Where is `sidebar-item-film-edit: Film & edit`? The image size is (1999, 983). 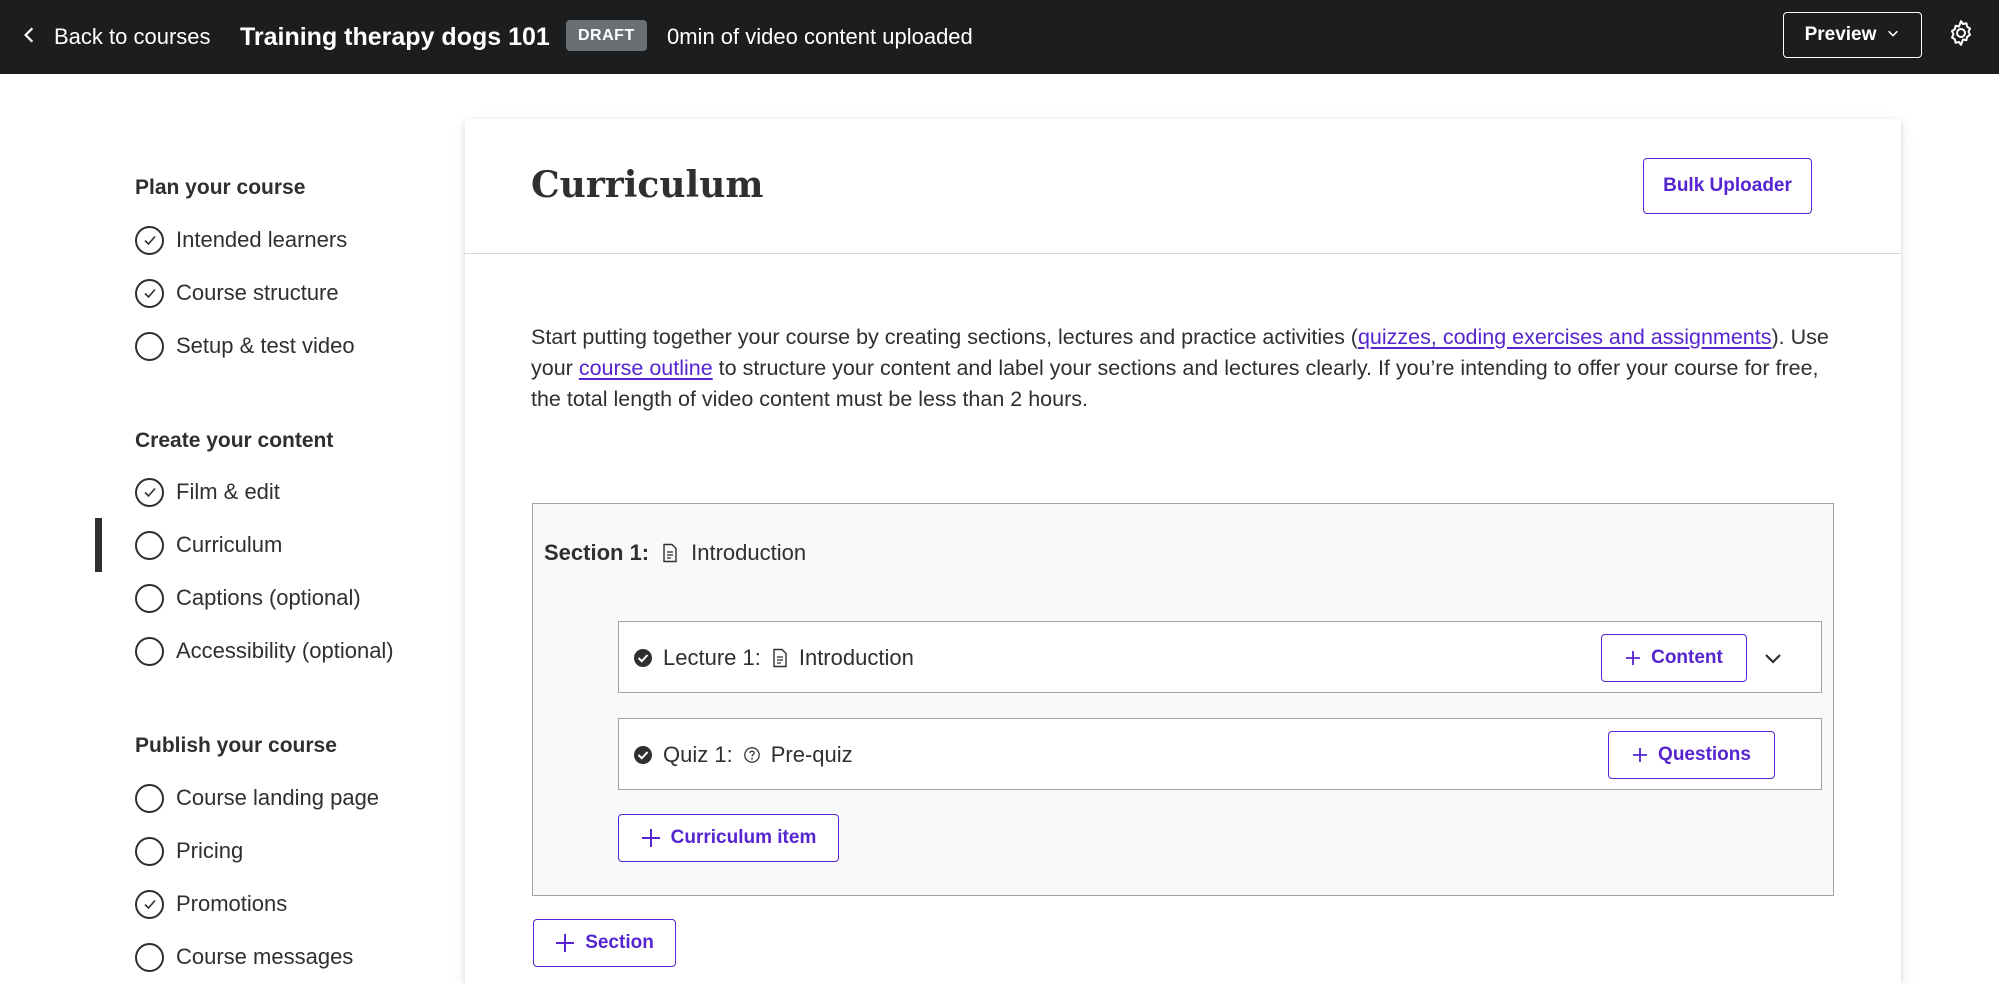
sidebar-item-film-edit: Film & edit is located at coordinates (207, 492).